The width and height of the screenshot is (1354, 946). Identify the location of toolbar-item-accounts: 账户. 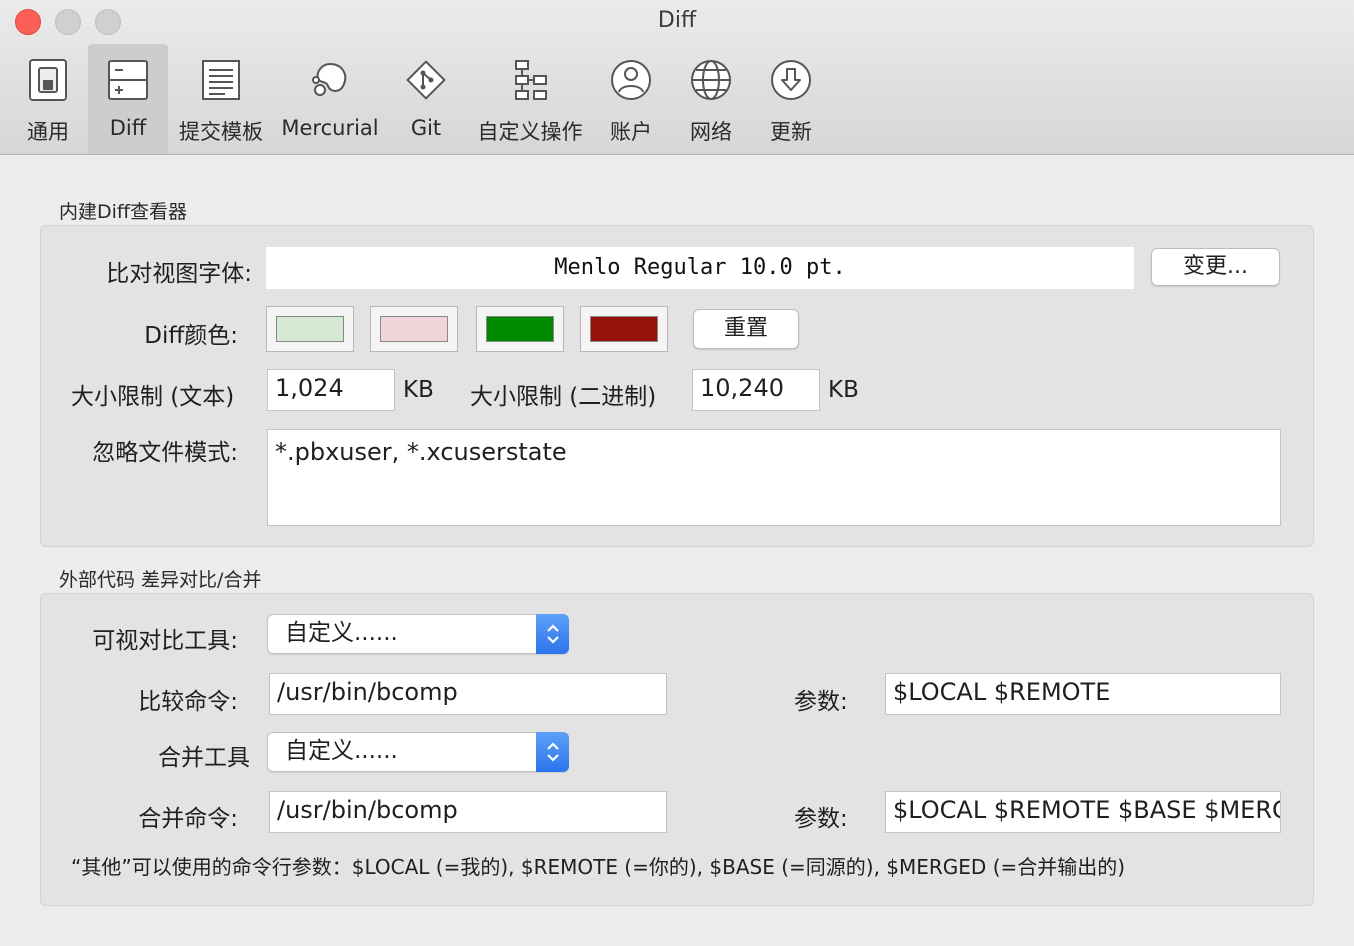
(631, 99).